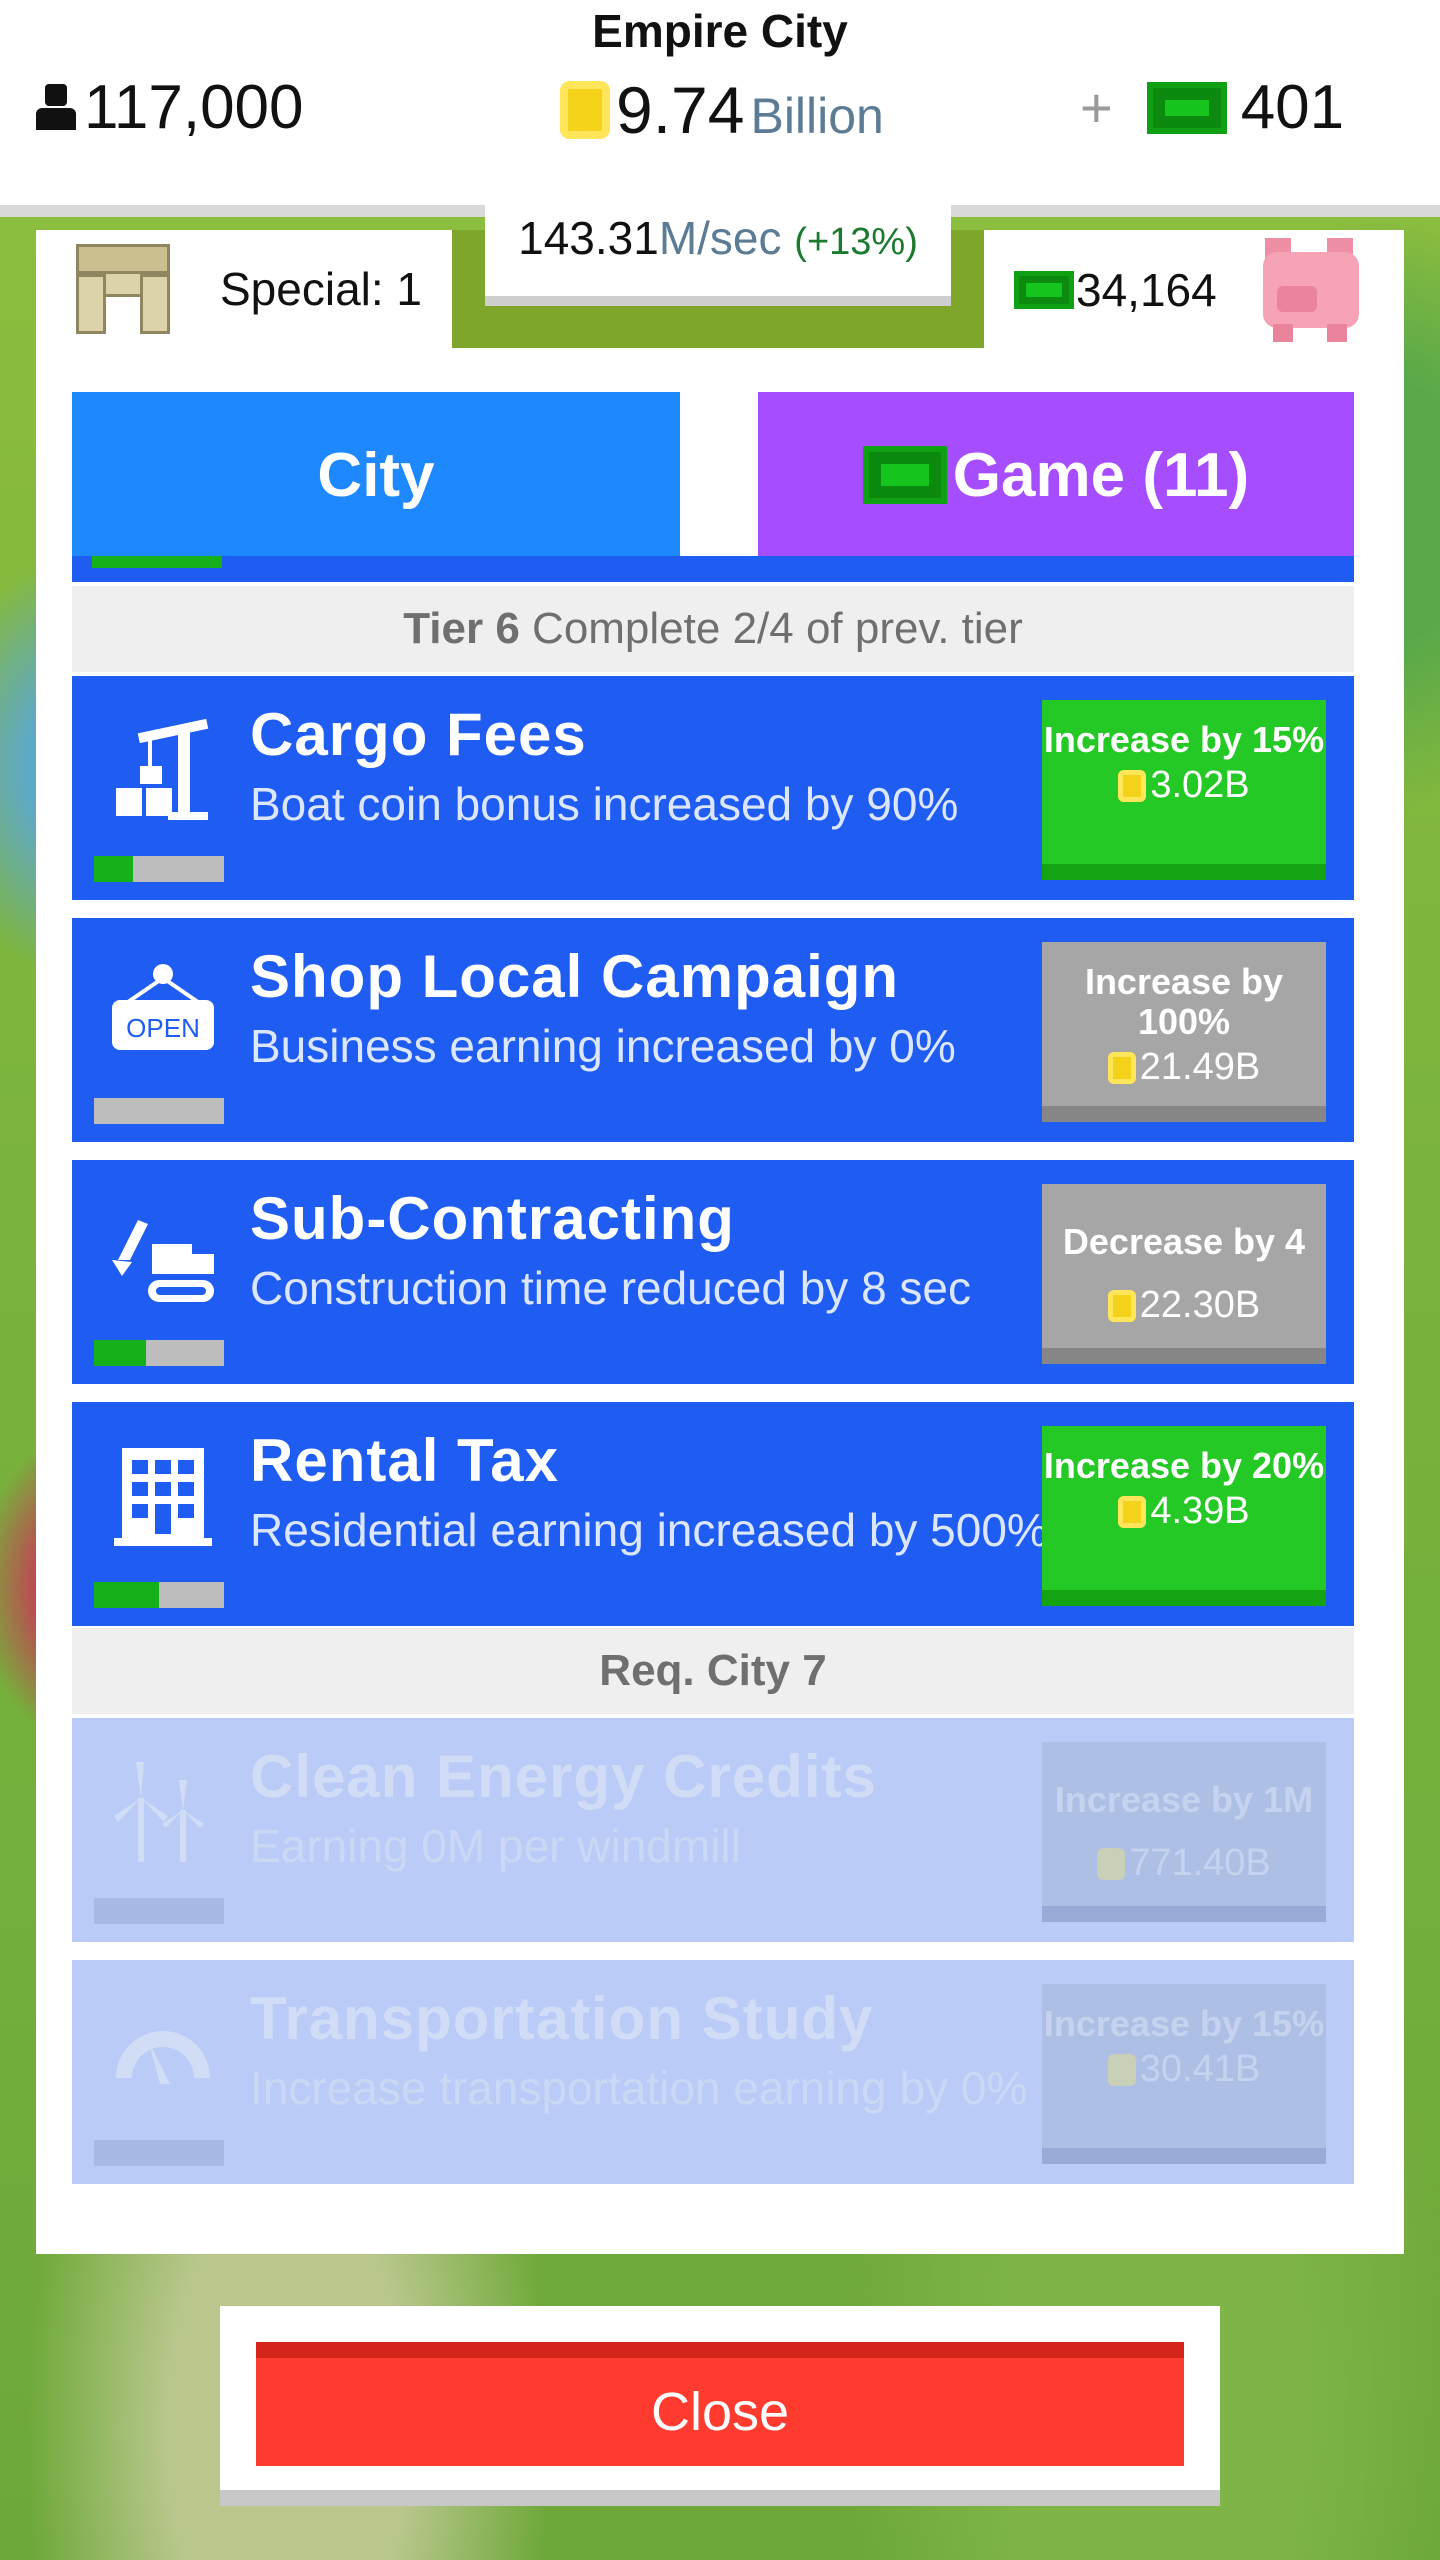 This screenshot has height=2560, width=1440. I want to click on rate-unit: M/sec, so click(720, 238).